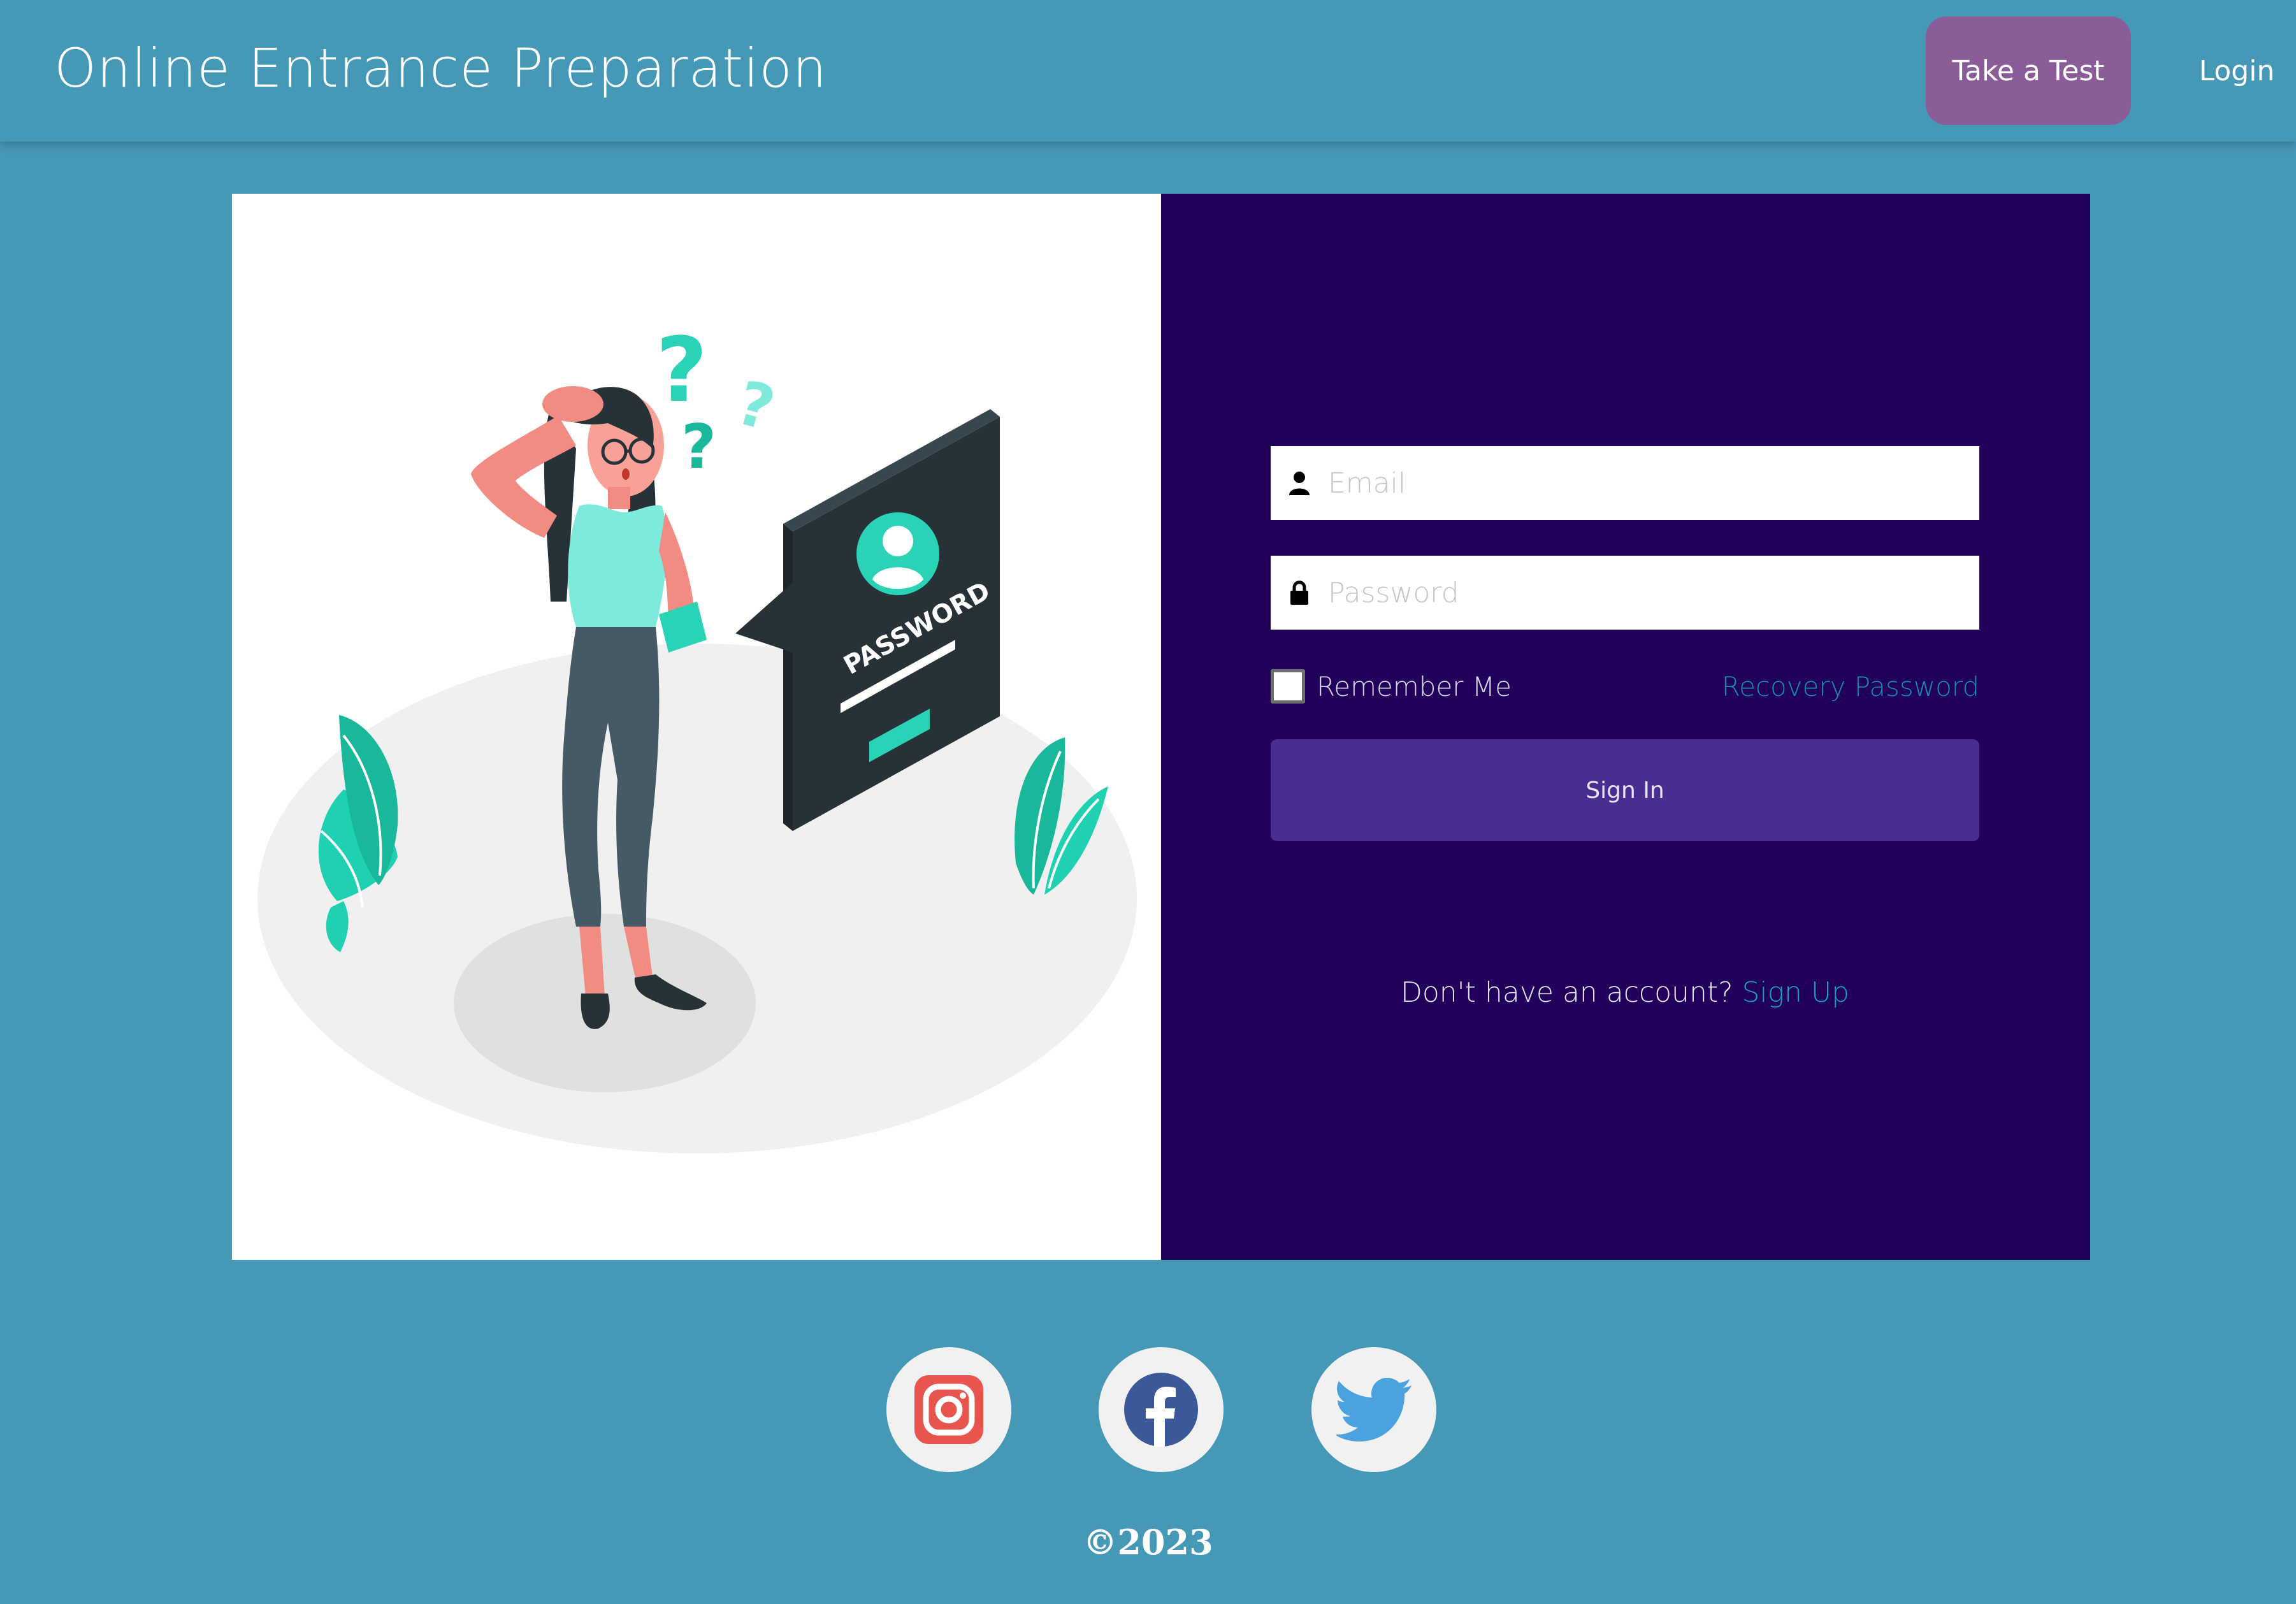  I want to click on sign-up-link: Sign Up, so click(1795, 993).